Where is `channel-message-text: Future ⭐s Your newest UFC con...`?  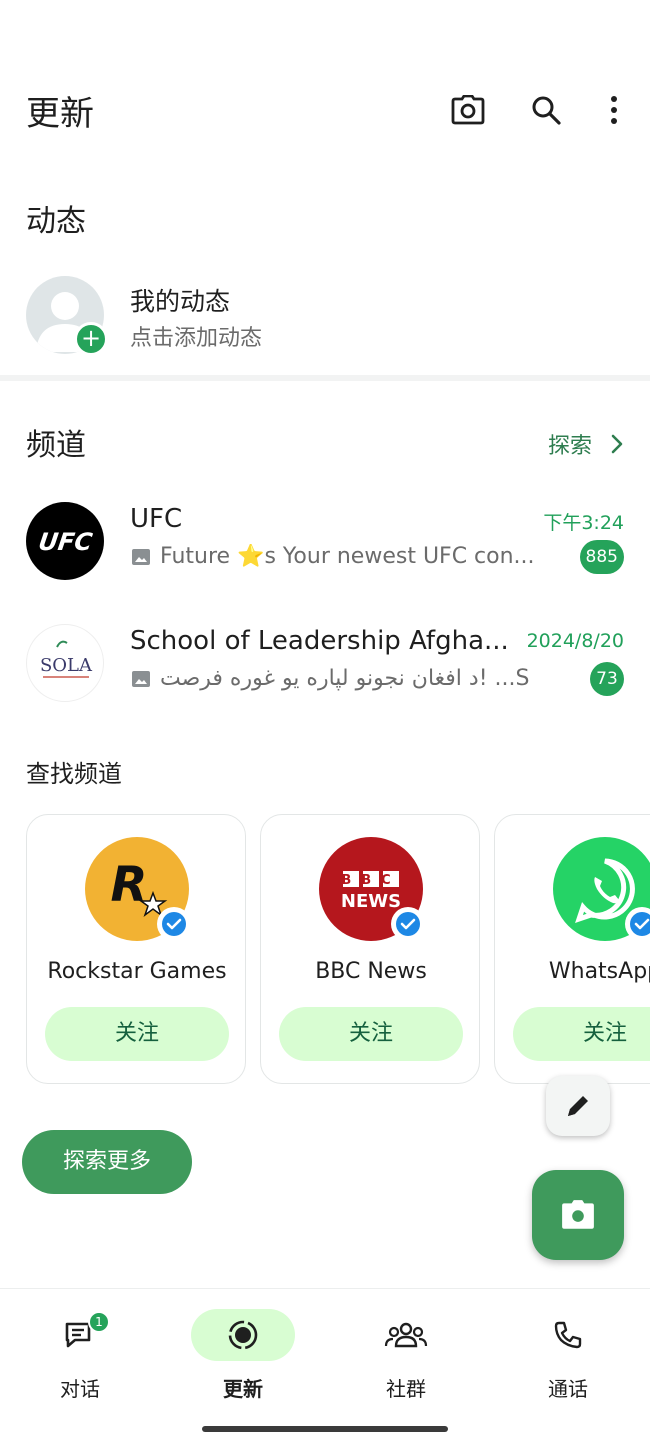
channel-message-text: Future ⭐s Your newest UFC con... is located at coordinates (347, 556).